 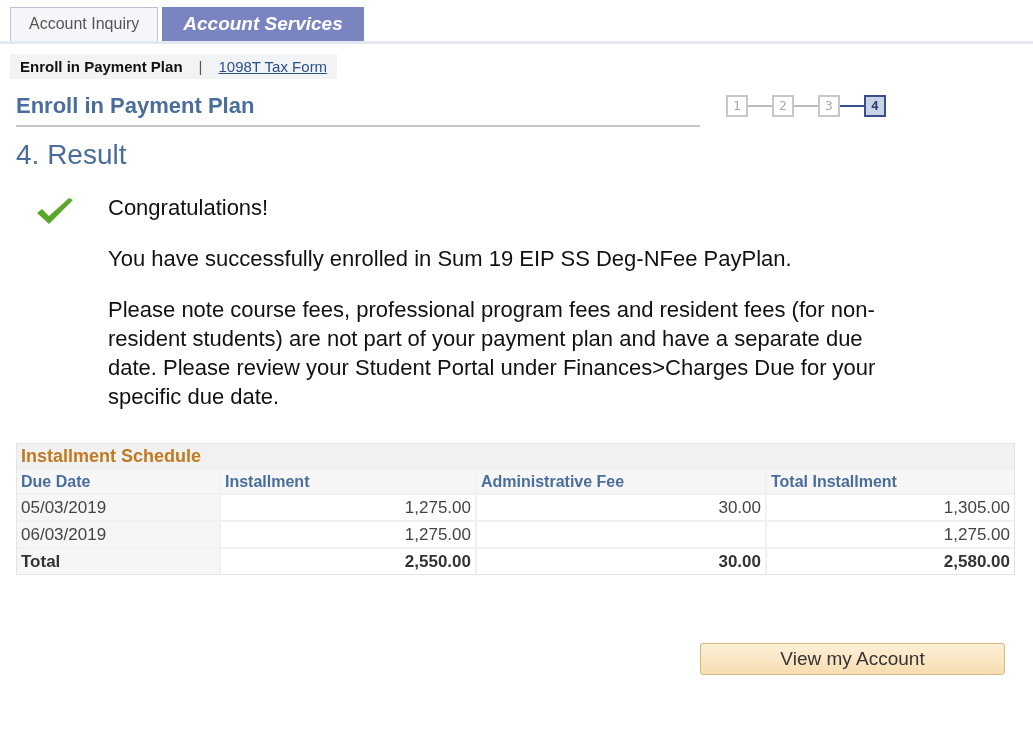 What do you see at coordinates (890, 481) in the screenshot?
I see `column-header: Total Installment` at bounding box center [890, 481].